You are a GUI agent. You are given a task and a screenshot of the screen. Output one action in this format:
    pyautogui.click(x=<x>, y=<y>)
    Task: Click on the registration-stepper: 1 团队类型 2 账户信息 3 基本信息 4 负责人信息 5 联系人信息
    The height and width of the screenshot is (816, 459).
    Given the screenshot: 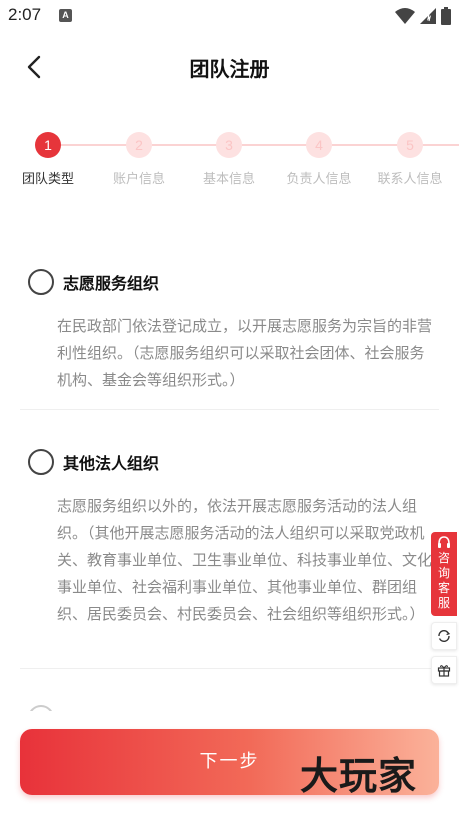 What is the action you would take?
    pyautogui.click(x=229, y=165)
    